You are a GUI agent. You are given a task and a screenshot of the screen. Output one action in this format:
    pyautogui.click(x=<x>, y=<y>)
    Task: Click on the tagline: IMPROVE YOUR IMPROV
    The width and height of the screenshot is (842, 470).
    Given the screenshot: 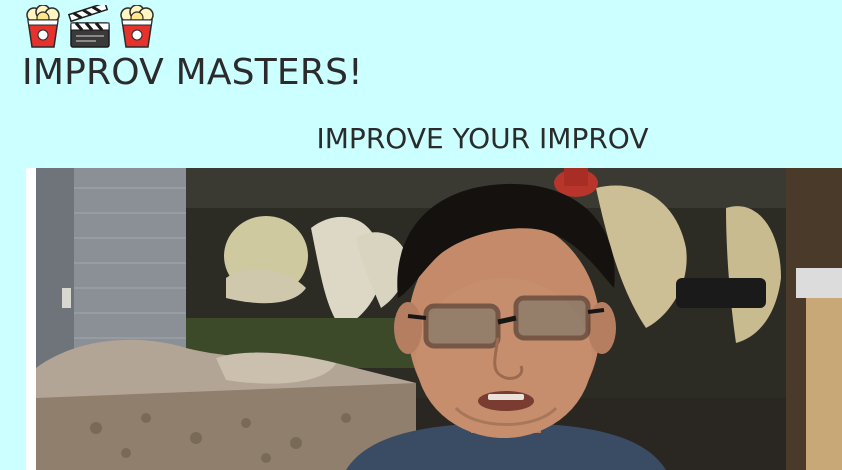 What is the action you would take?
    pyautogui.click(x=482, y=138)
    